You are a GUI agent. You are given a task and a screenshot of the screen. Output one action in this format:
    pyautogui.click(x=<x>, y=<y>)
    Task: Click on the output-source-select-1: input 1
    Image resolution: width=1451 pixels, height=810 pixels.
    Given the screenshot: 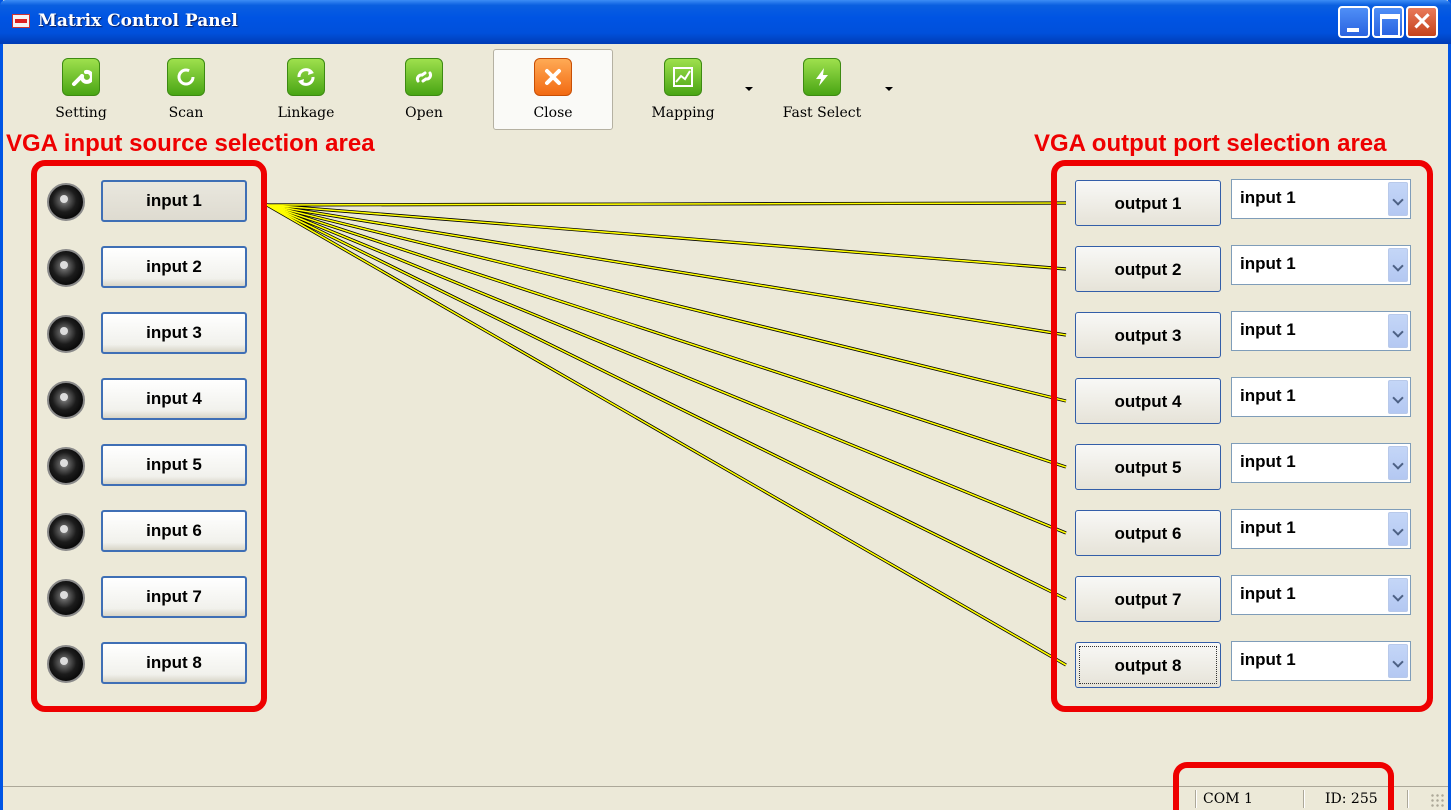 What is the action you would take?
    pyautogui.click(x=1321, y=199)
    